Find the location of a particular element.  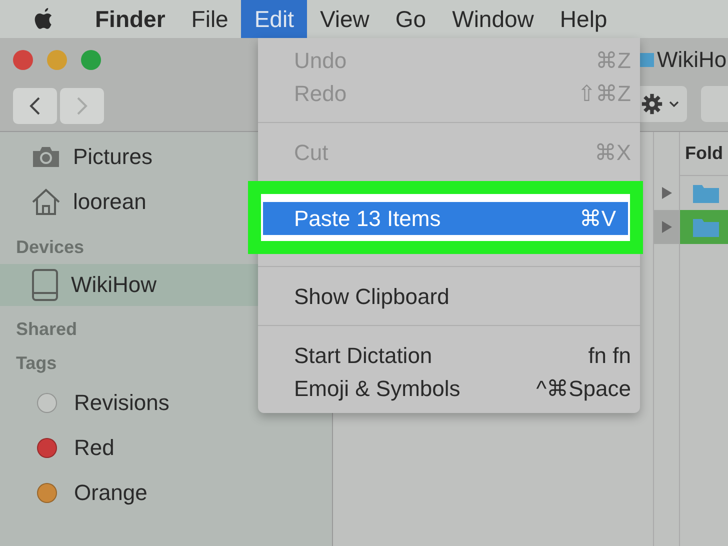

menu-bar-item: Finder is located at coordinates (130, 19).